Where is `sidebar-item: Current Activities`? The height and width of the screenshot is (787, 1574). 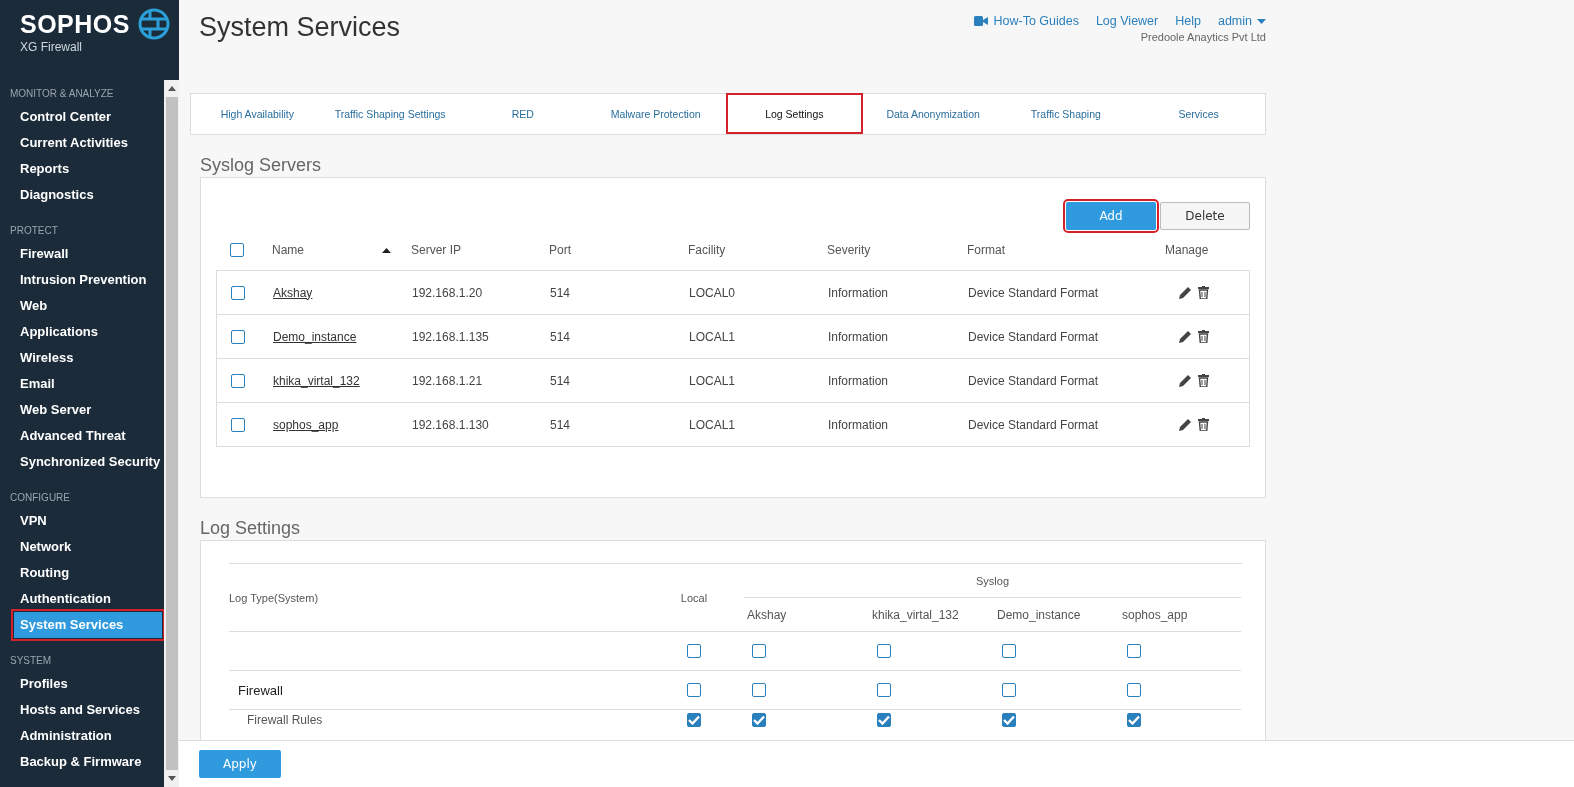
sidebar-item: Current Activities is located at coordinates (81, 143).